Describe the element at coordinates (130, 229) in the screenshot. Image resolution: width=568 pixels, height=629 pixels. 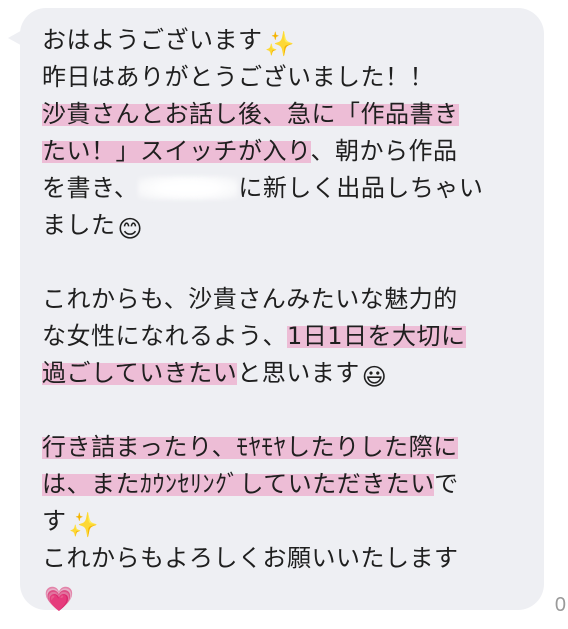
I see `smile-icon: 😊` at that location.